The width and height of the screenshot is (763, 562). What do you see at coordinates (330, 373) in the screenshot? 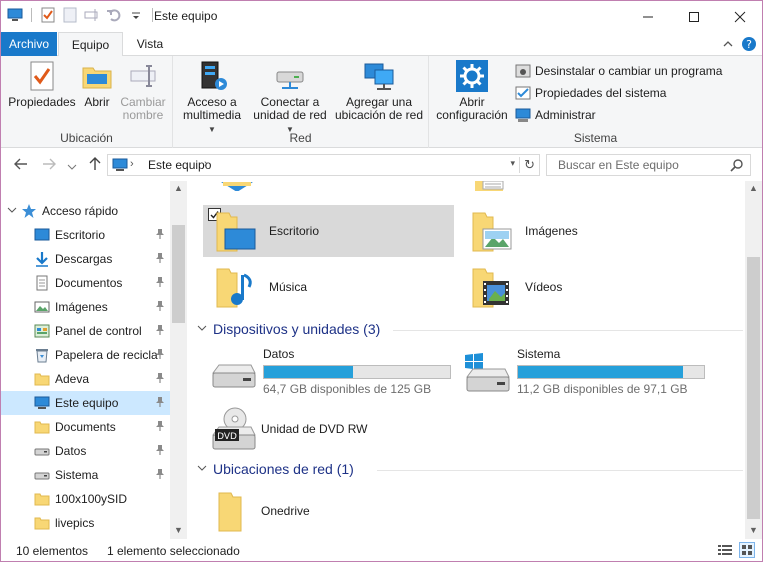
I see `drive-tile-datos: Datos 64,7 GB disponibles de 125 GB` at bounding box center [330, 373].